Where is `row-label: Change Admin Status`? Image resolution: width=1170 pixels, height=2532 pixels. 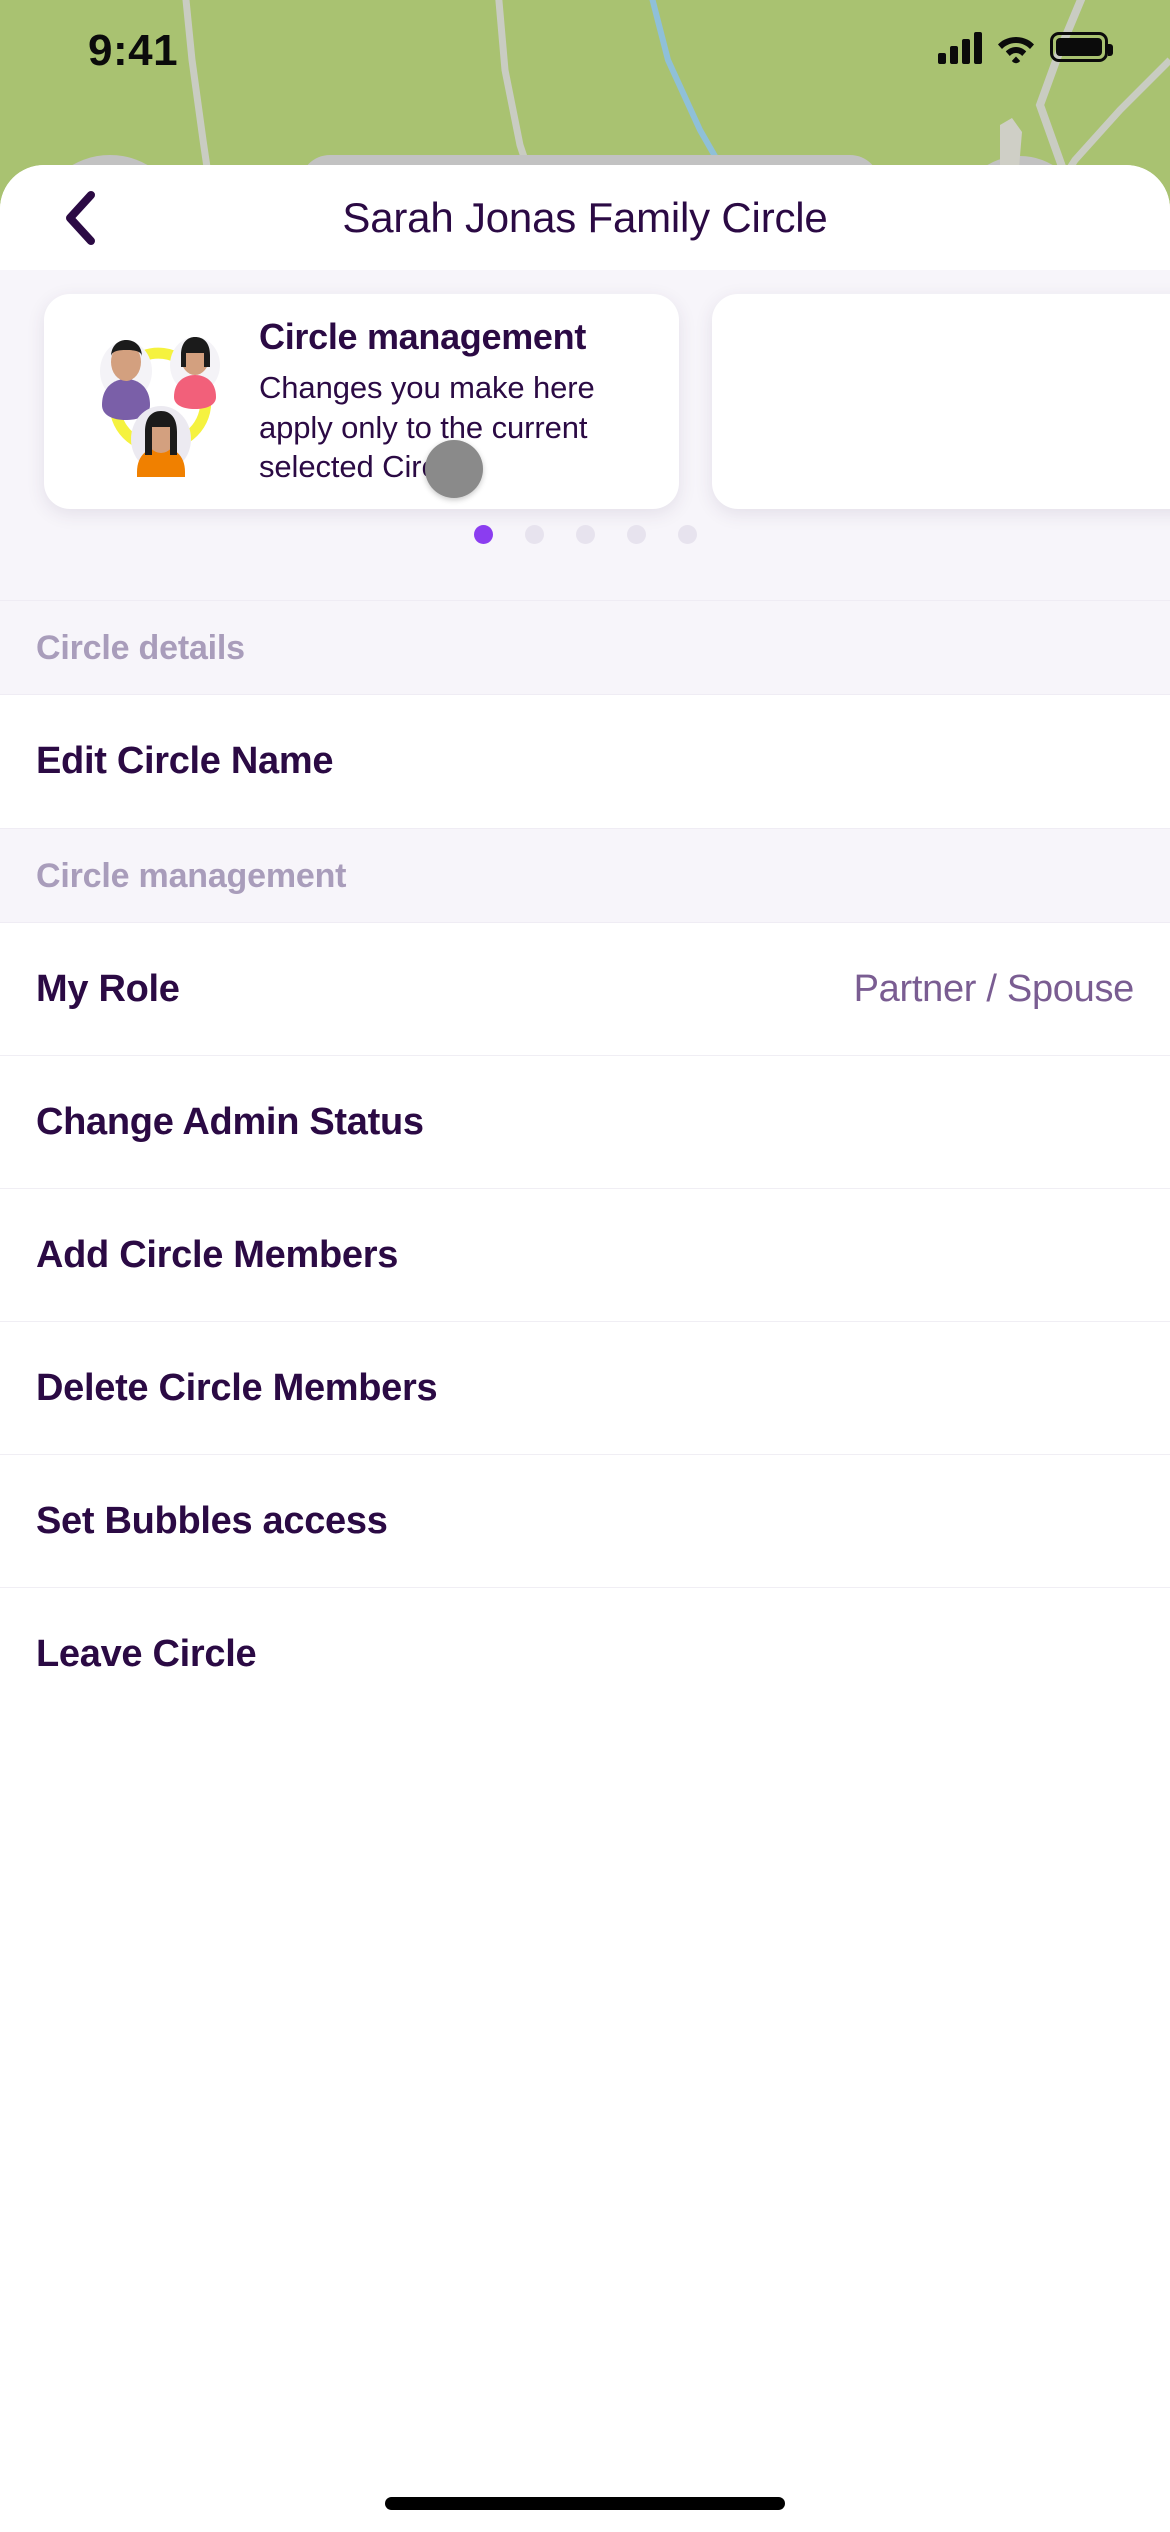
row-label: Change Admin Status is located at coordinates (230, 1121).